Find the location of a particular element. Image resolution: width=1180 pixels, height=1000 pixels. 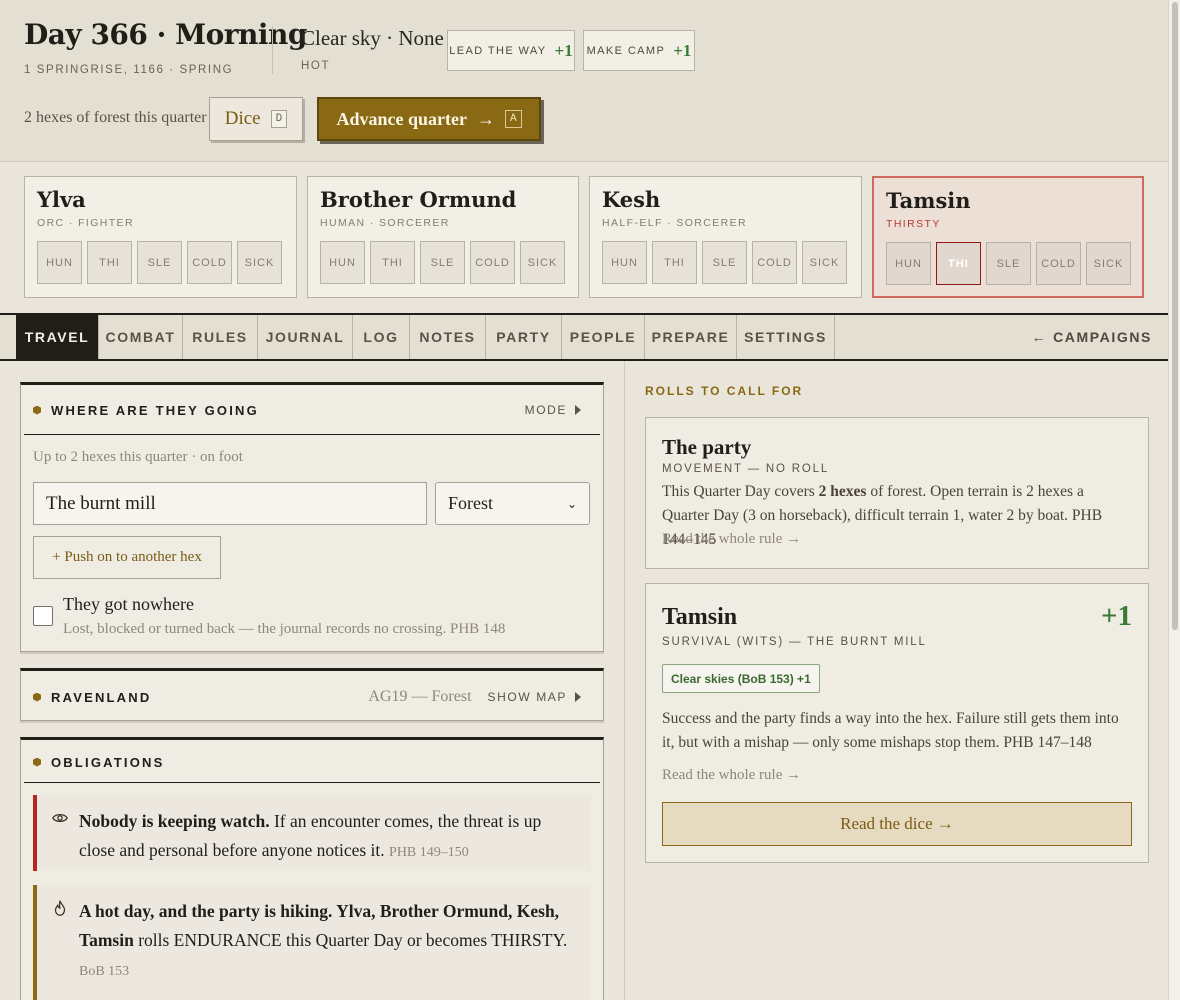

advance-shortcut: A is located at coordinates (513, 119).